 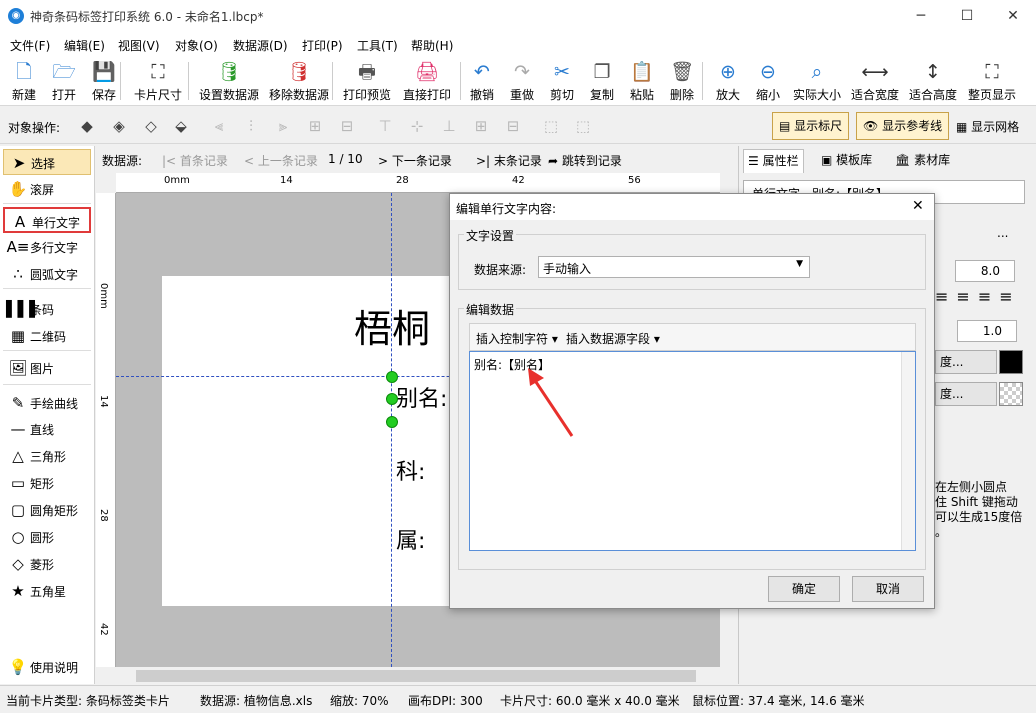 I want to click on layer-down-icon: ◇, so click(x=151, y=126).